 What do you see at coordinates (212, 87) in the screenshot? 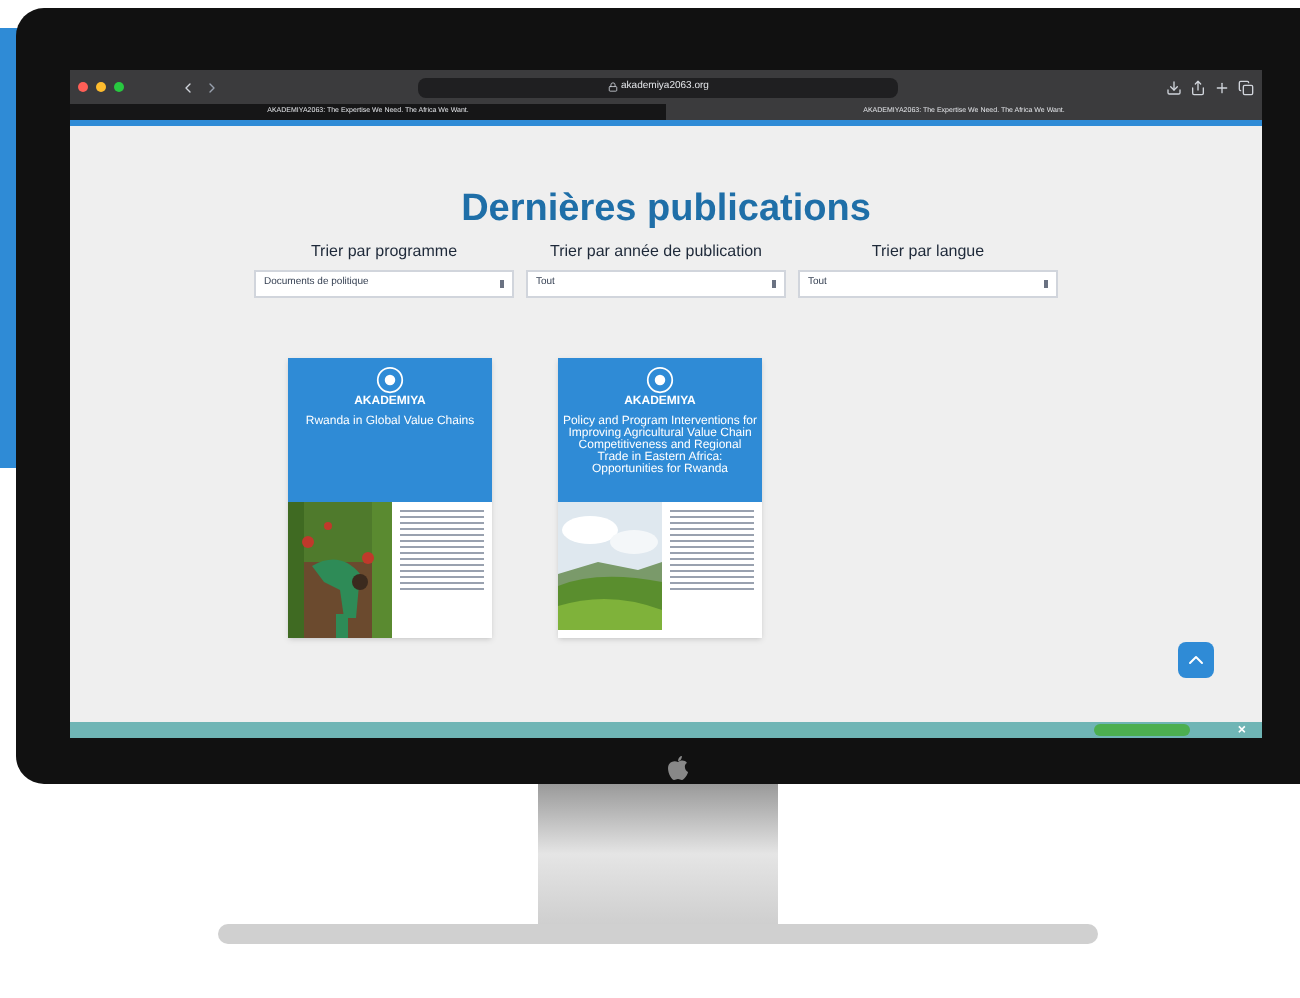
I see `forward-icon` at bounding box center [212, 87].